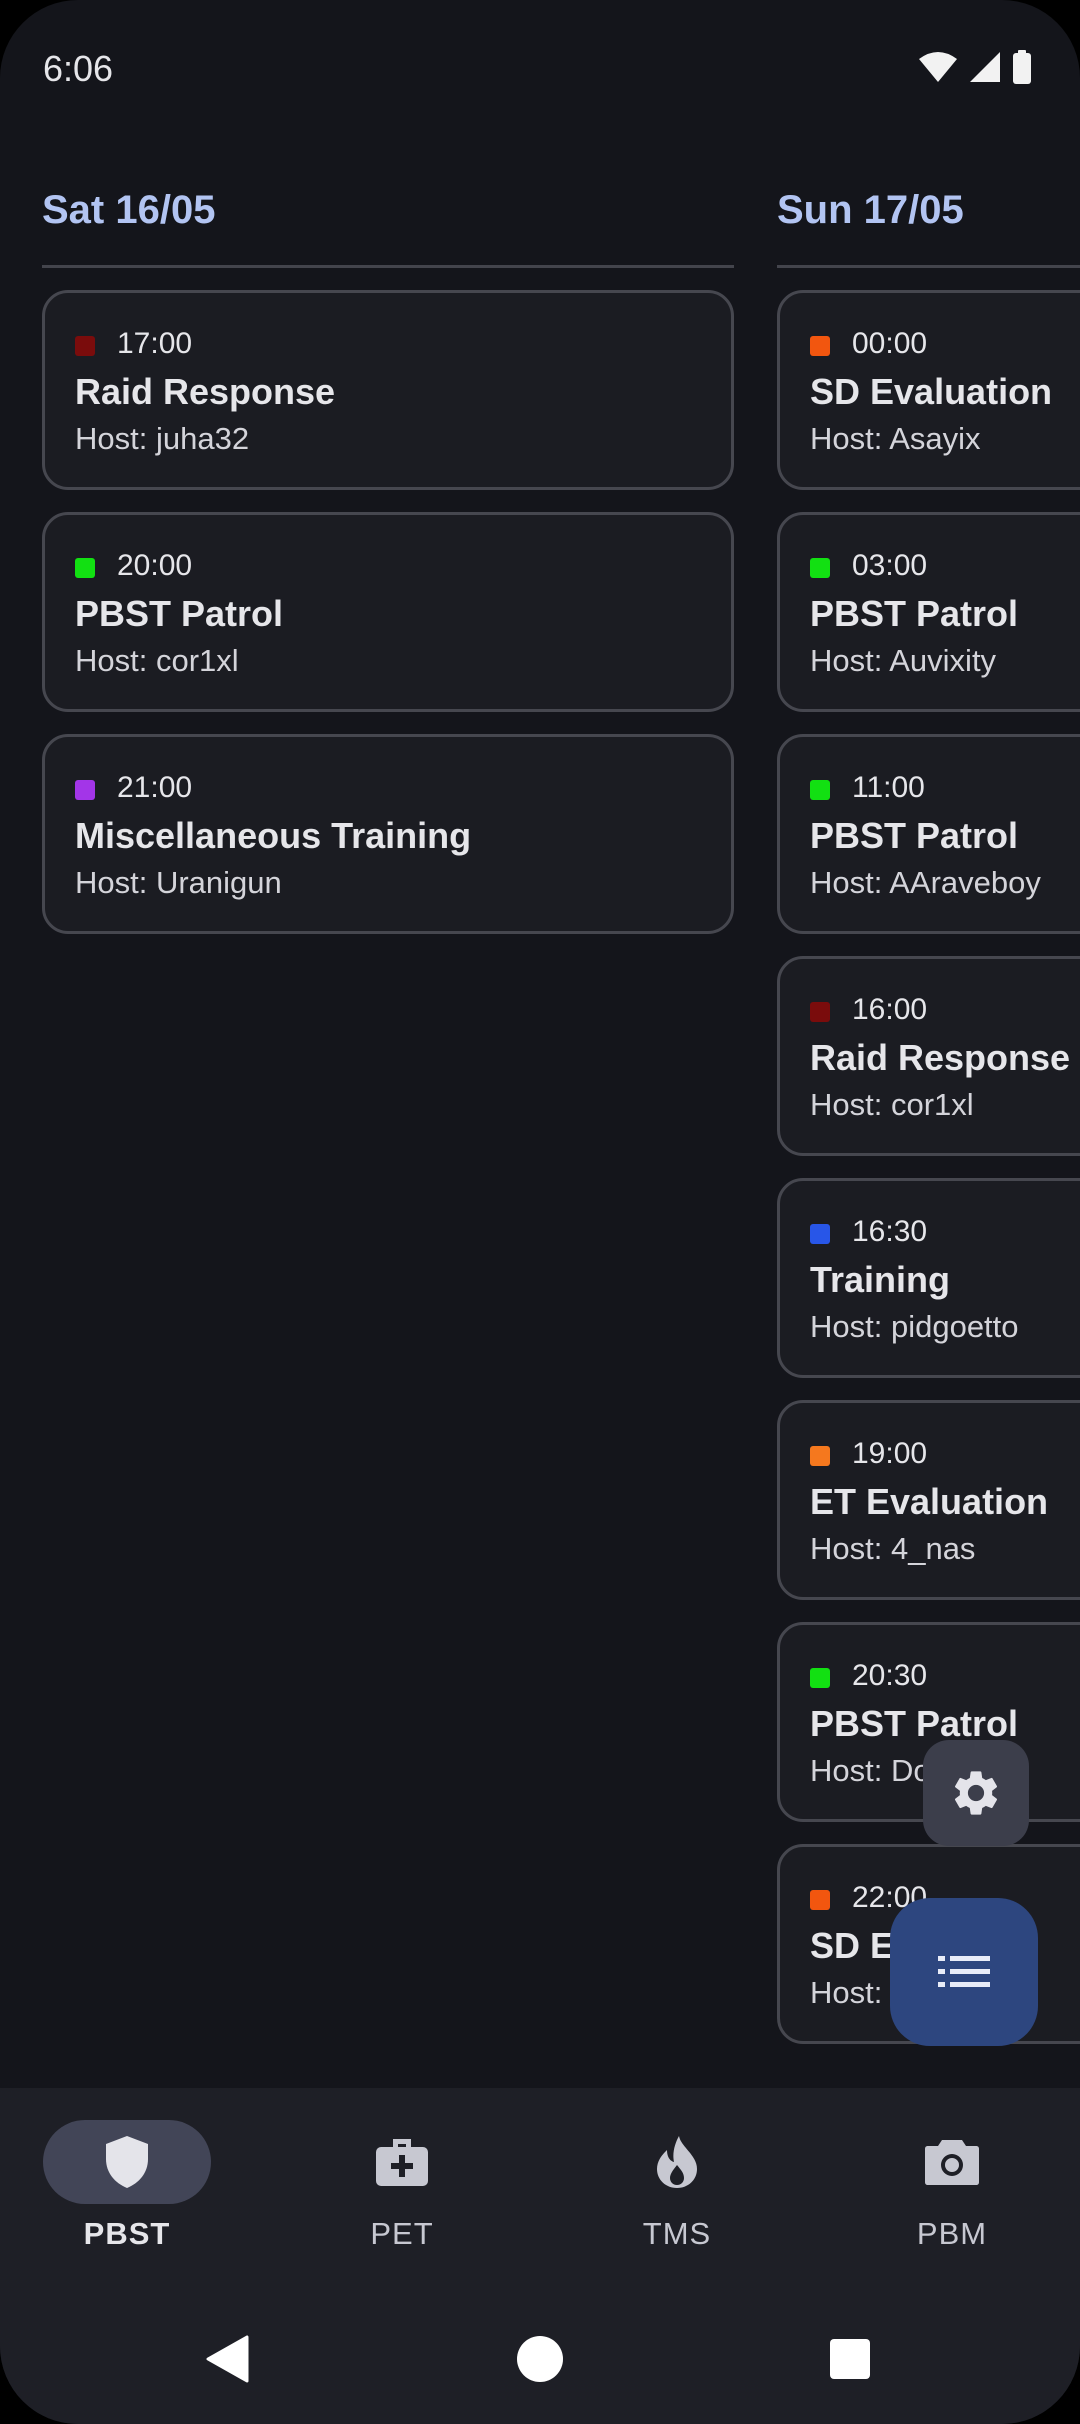 This screenshot has height=2424, width=1080. What do you see at coordinates (931, 391) in the screenshot?
I see `event-title: SD Evaluation` at bounding box center [931, 391].